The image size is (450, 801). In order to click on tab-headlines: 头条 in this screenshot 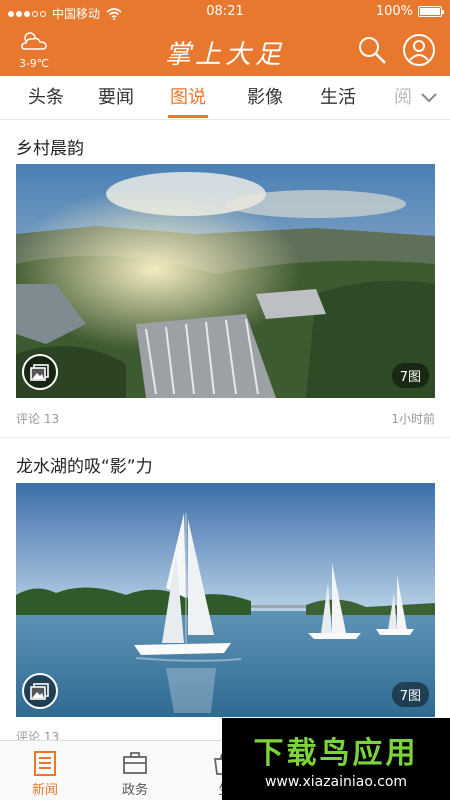, I will do `click(46, 98)`.